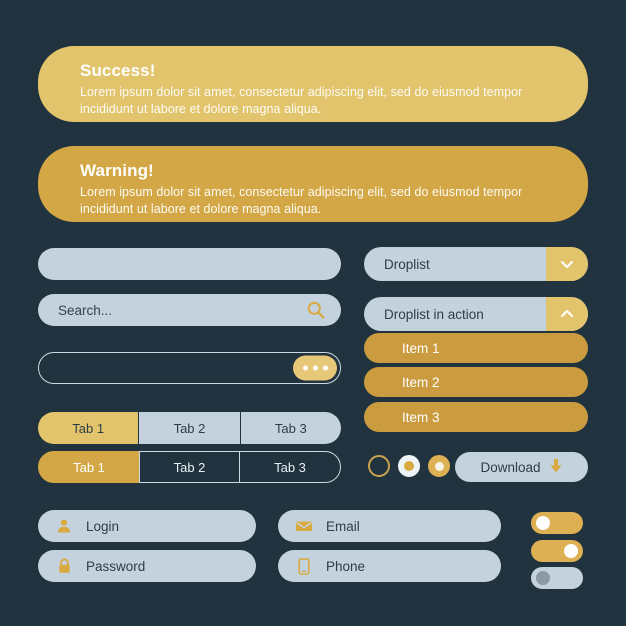  Describe the element at coordinates (64, 566) in the screenshot. I see `lock-icon` at that location.